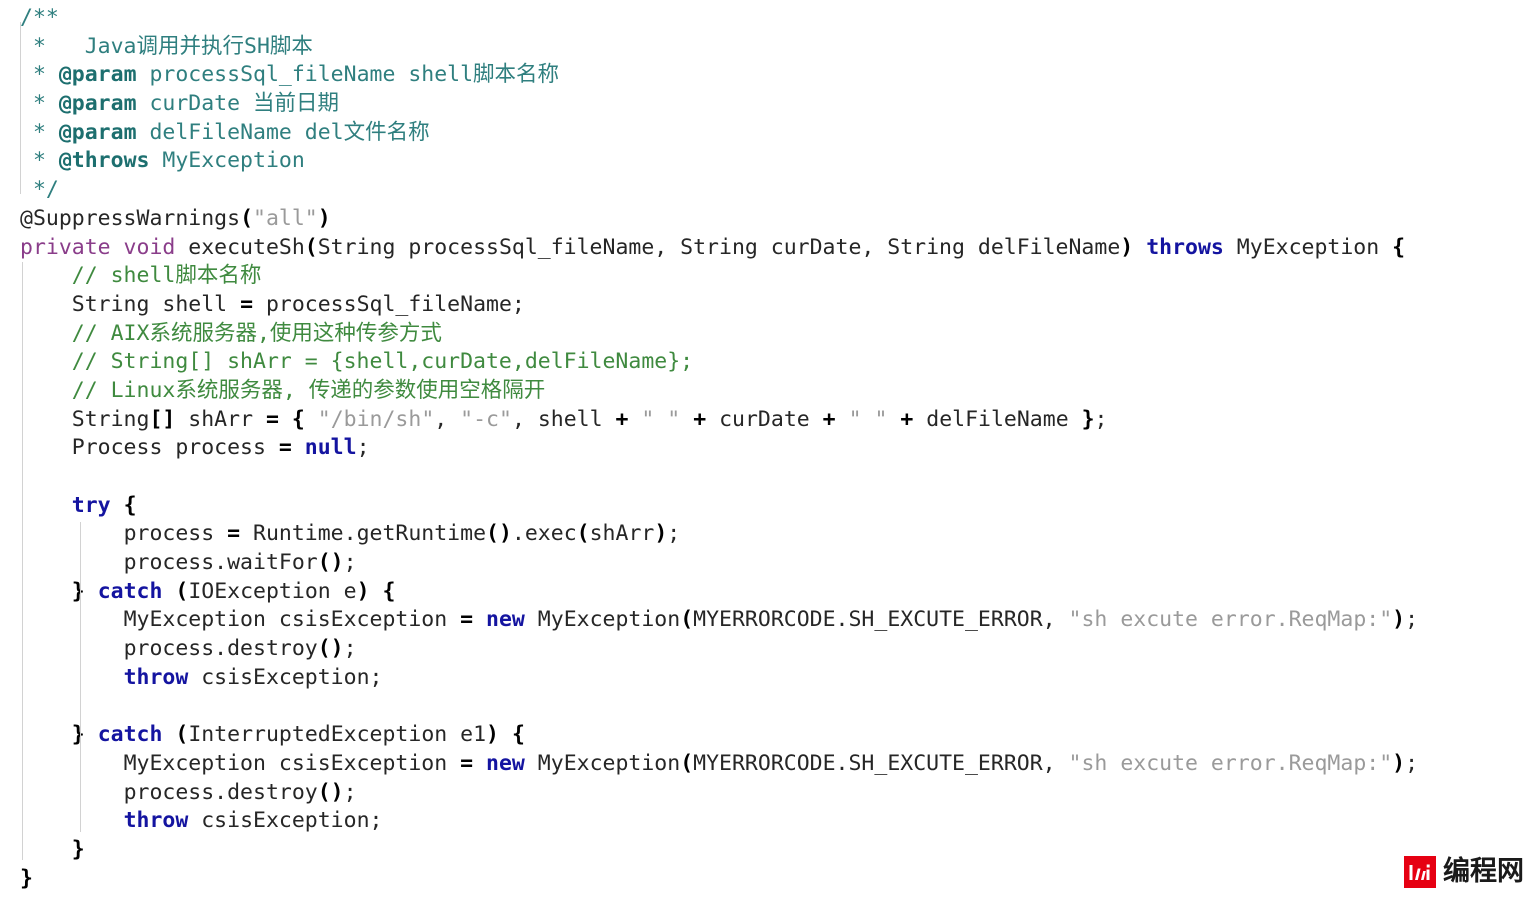 The image size is (1538, 900). What do you see at coordinates (220, 792) in the screenshot?
I see `code-token: process.destroy` at bounding box center [220, 792].